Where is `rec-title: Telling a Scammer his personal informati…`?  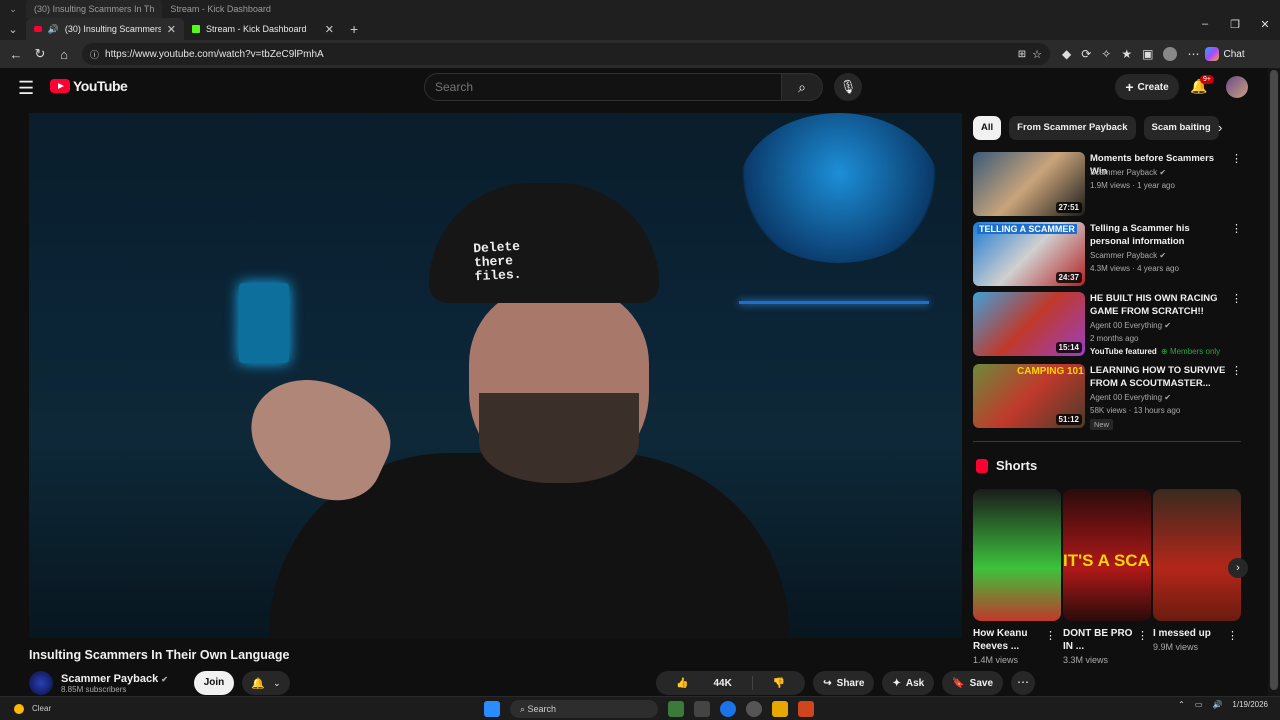 rec-title: Telling a Scammer his personal informati… is located at coordinates (1160, 235).